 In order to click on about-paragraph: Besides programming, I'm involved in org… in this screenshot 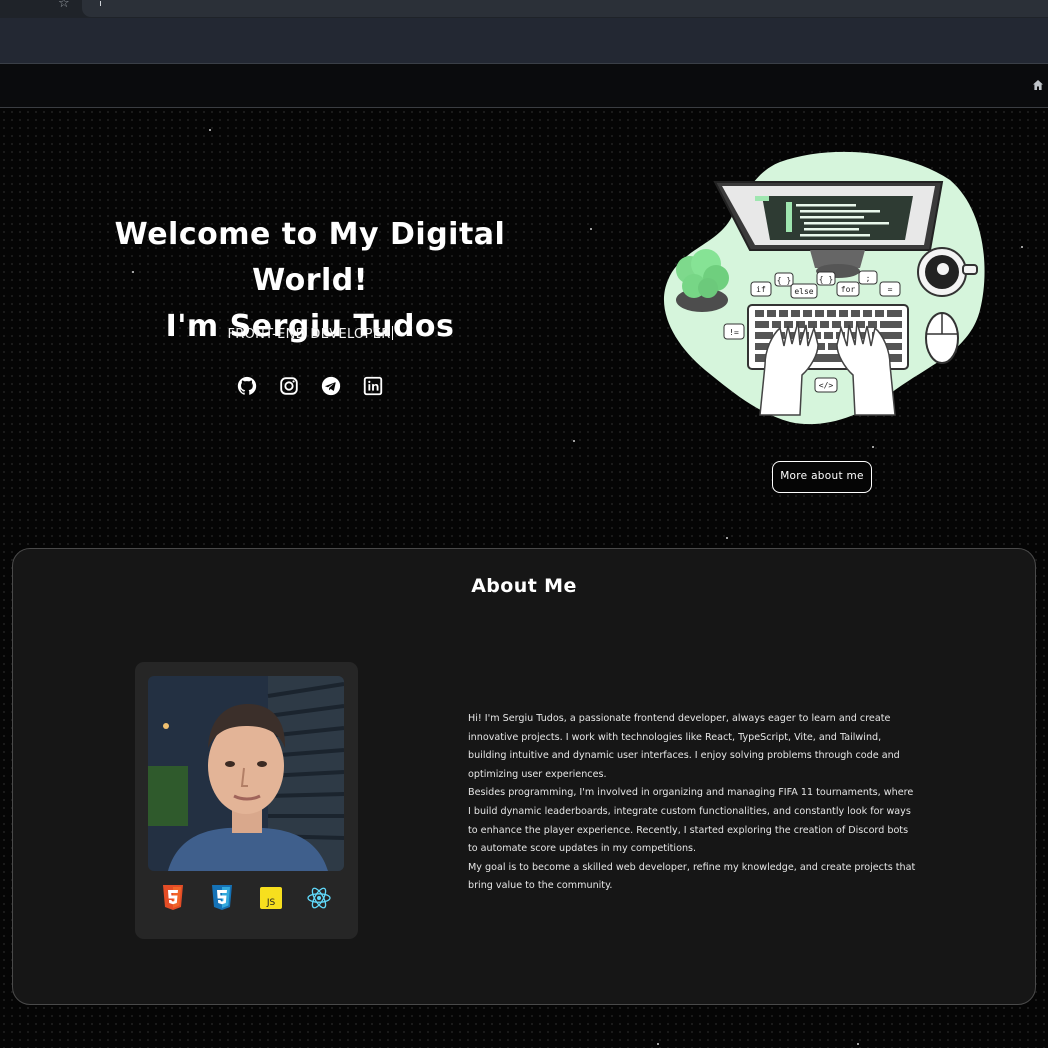, I will do `click(691, 821)`.